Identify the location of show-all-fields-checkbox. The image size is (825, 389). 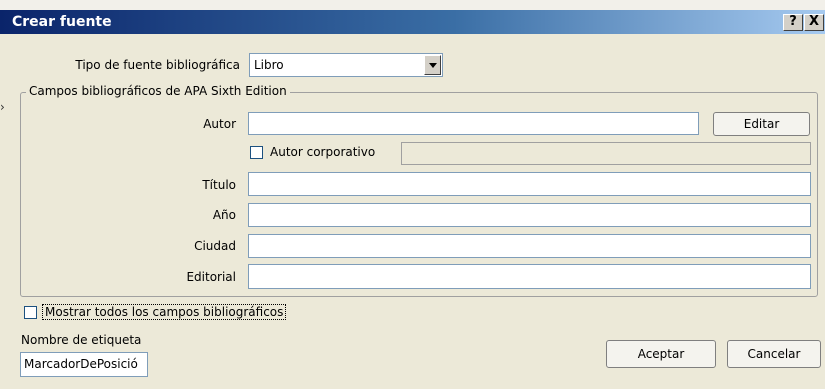
(30, 312).